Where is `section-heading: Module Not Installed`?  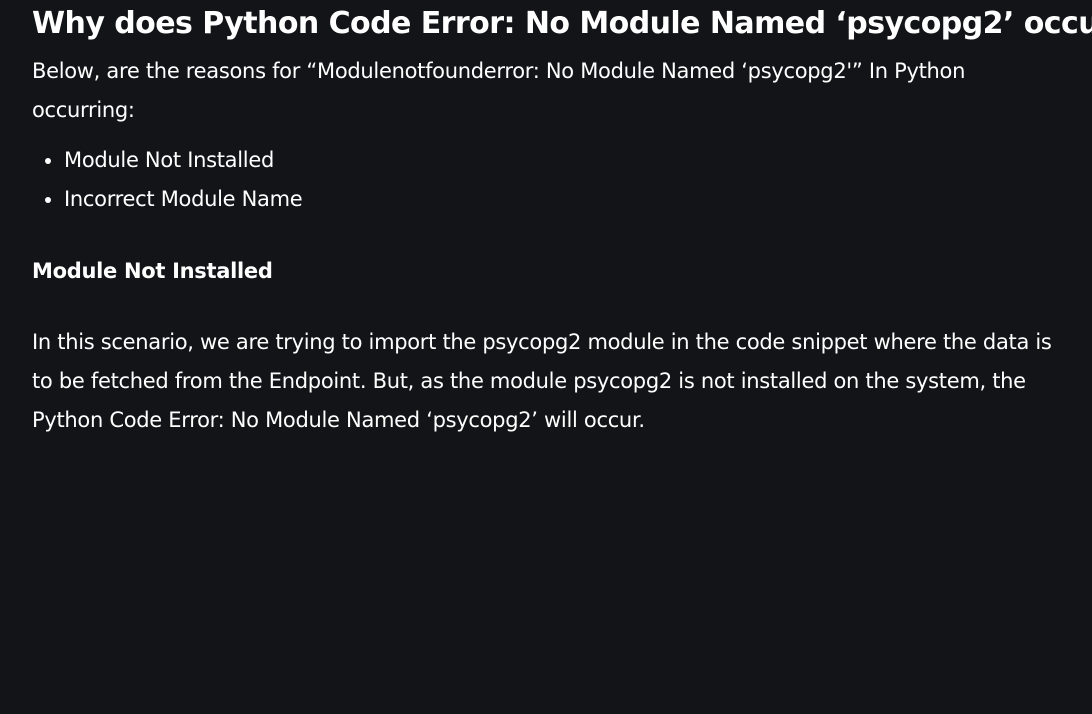 section-heading: Module Not Installed is located at coordinates (152, 271).